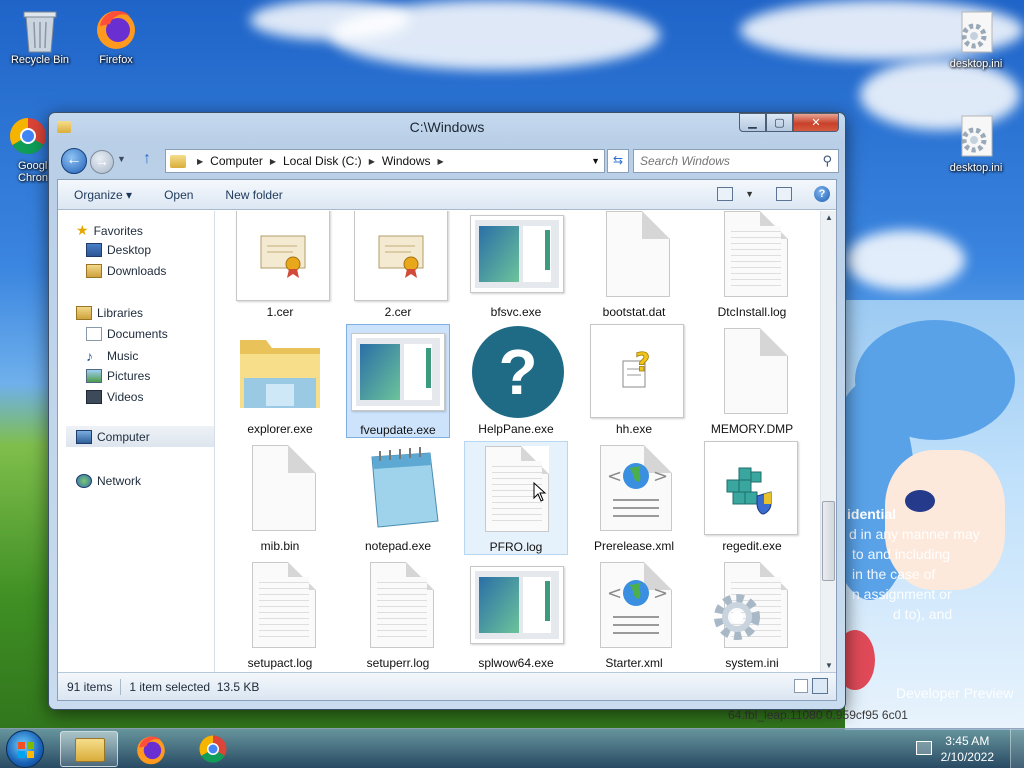 The image size is (1024, 768). I want to click on maximize-button: ▢, so click(779, 122).